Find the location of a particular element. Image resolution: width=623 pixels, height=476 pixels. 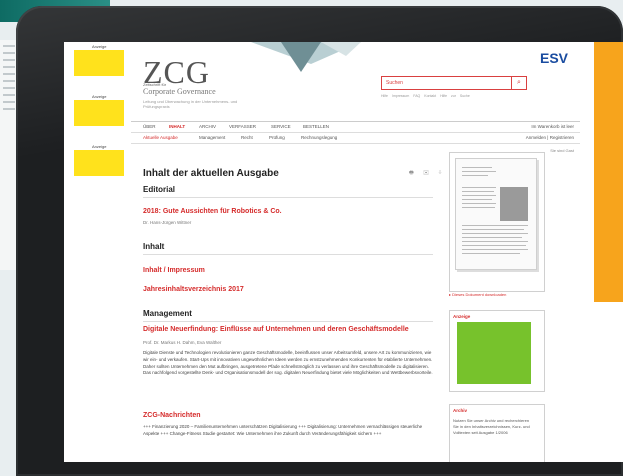

download-label: Dieses Dokument downloaden is located at coordinates (479, 294).